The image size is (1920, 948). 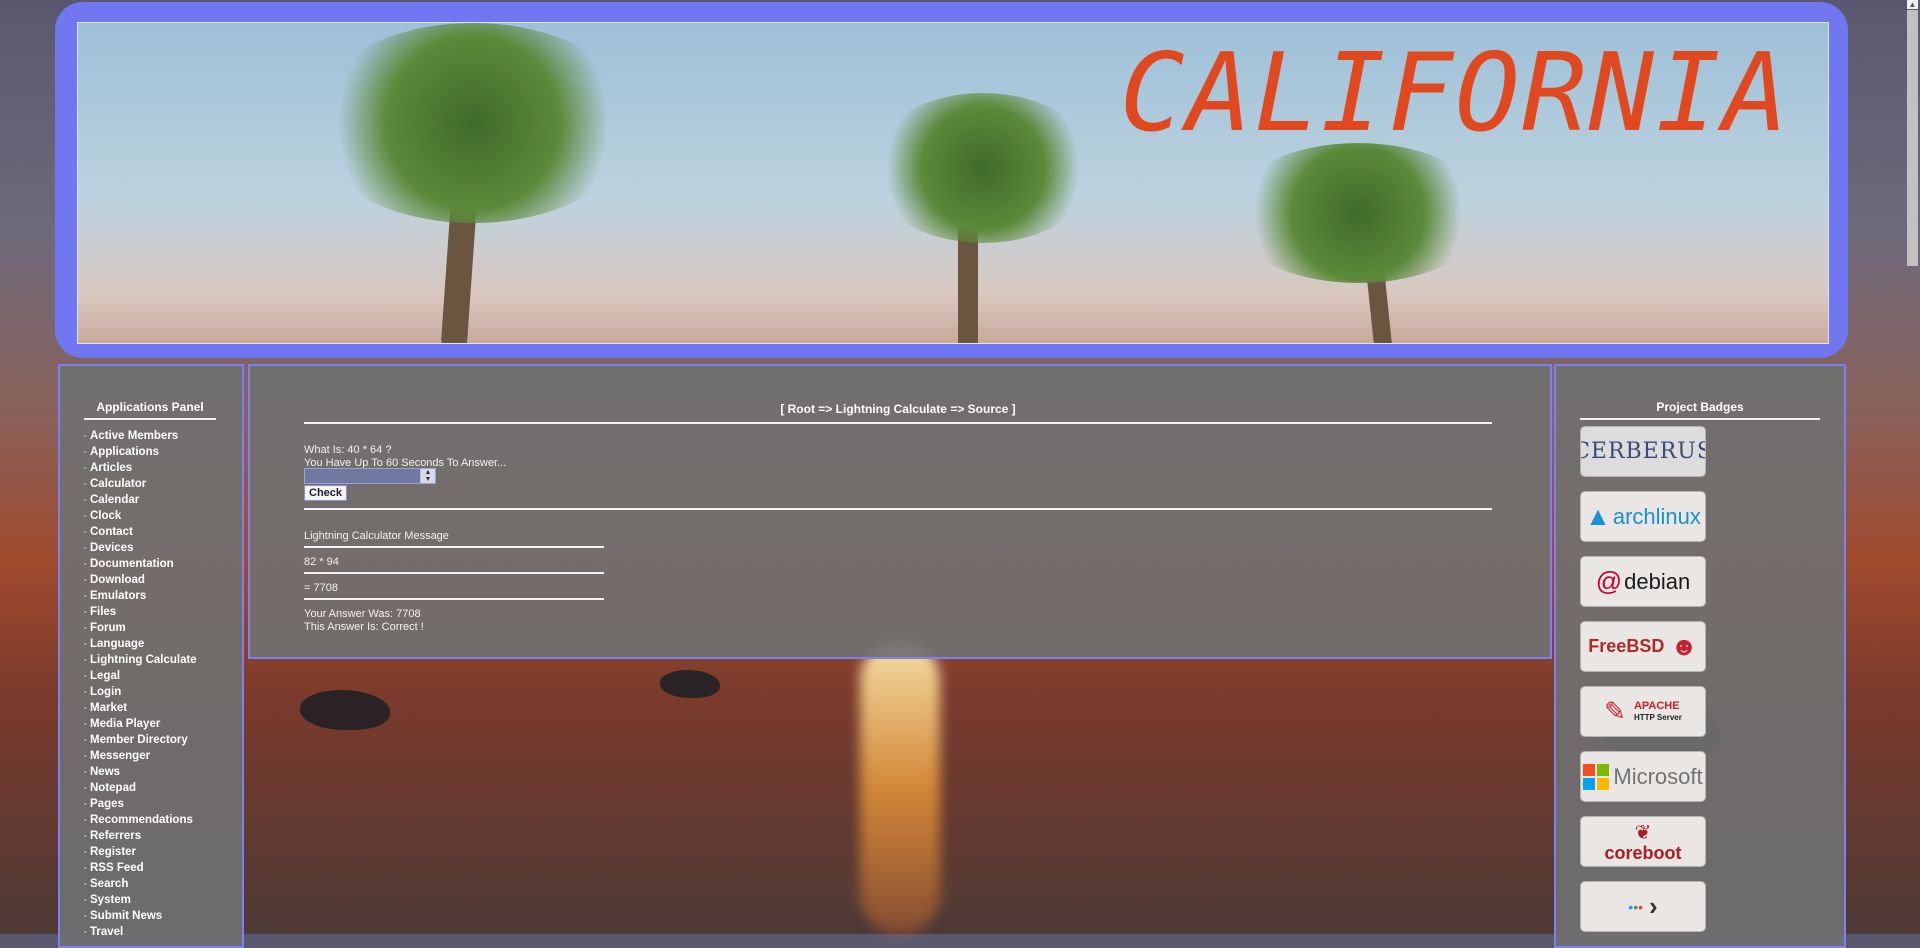 What do you see at coordinates (140, 500) in the screenshot?
I see `nav-item-calendar: · Calendar` at bounding box center [140, 500].